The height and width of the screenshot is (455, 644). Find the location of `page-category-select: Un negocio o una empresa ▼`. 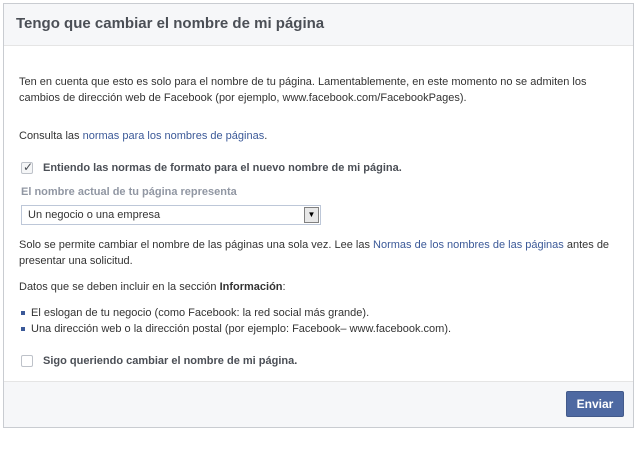

page-category-select: Un negocio o una empresa ▼ is located at coordinates (171, 215).